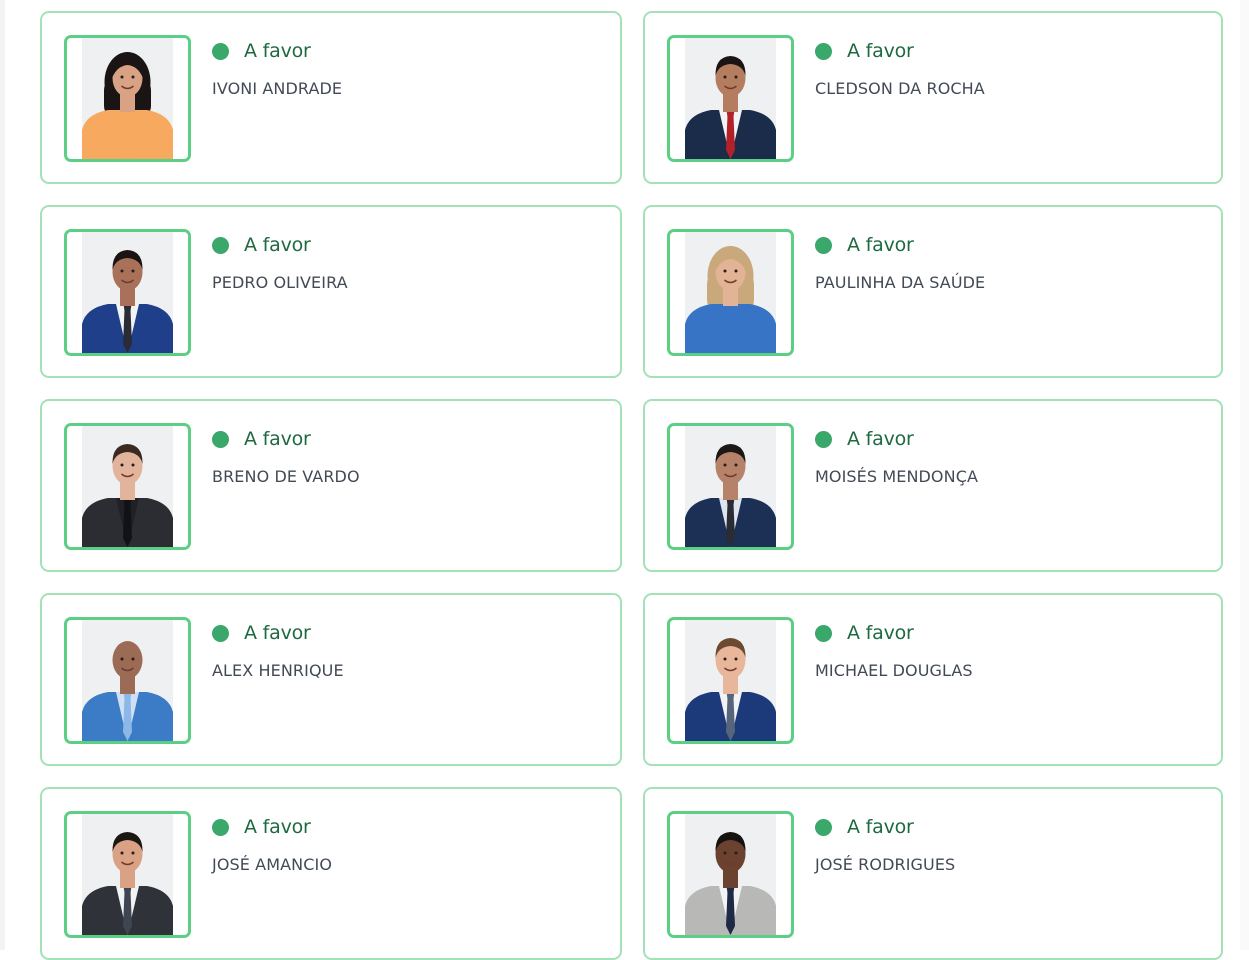 This screenshot has width=1249, height=960. What do you see at coordinates (900, 88) in the screenshot?
I see `member-name: CLEDSON DA ROCHA` at bounding box center [900, 88].